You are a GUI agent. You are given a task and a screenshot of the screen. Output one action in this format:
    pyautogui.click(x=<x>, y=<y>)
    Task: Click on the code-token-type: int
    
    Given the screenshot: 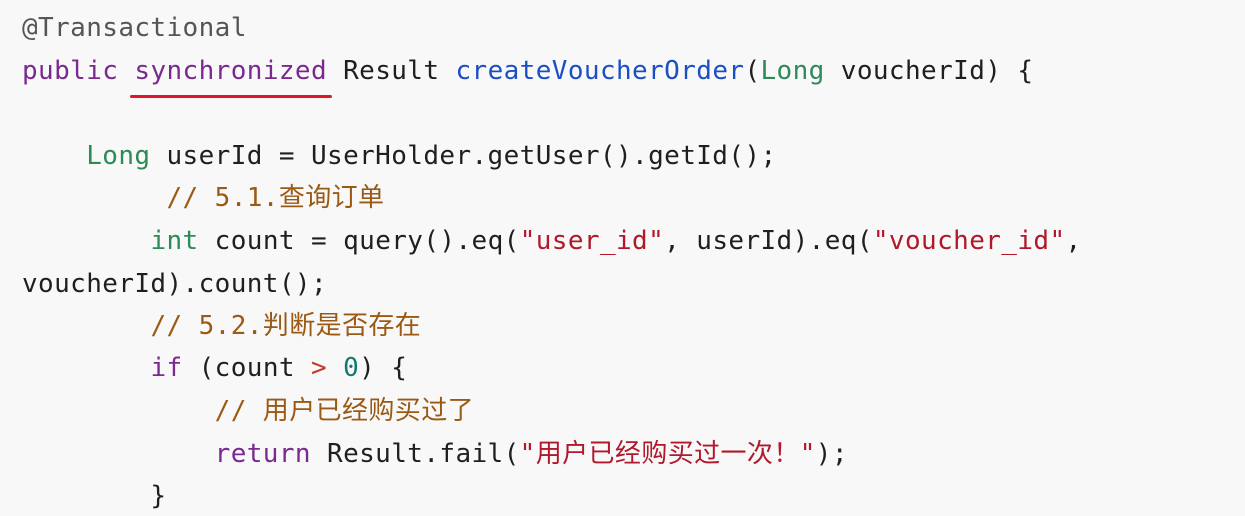 What is the action you would take?
    pyautogui.click(x=174, y=241)
    